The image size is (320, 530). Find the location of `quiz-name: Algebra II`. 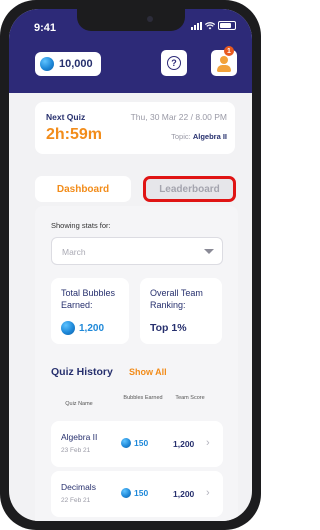

quiz-name: Algebra II is located at coordinates (79, 437).